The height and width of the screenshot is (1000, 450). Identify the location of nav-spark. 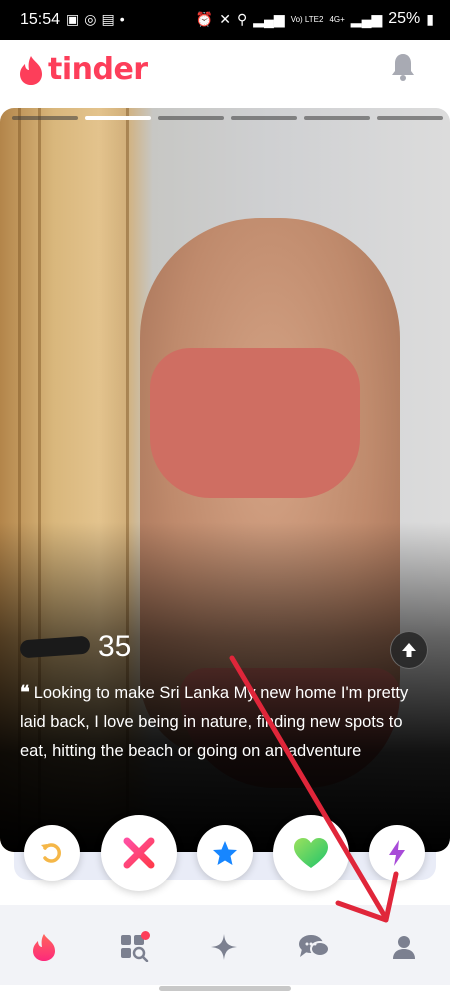
(224, 947).